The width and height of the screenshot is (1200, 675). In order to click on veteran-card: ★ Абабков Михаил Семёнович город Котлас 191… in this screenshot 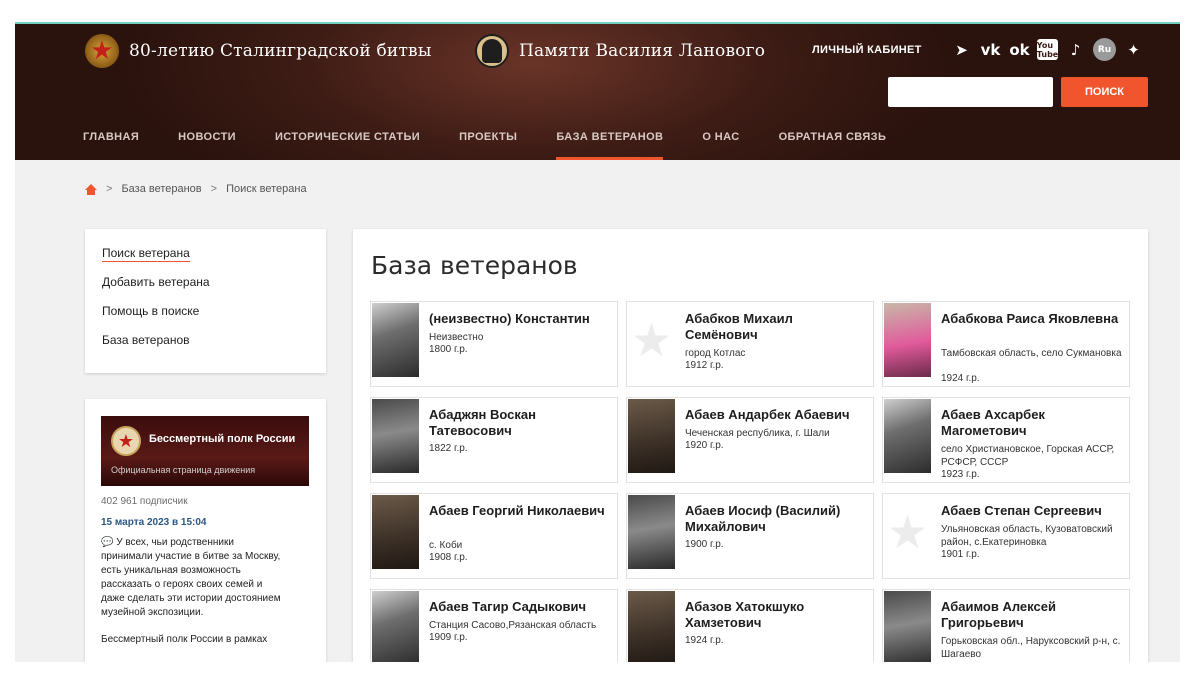, I will do `click(750, 344)`.